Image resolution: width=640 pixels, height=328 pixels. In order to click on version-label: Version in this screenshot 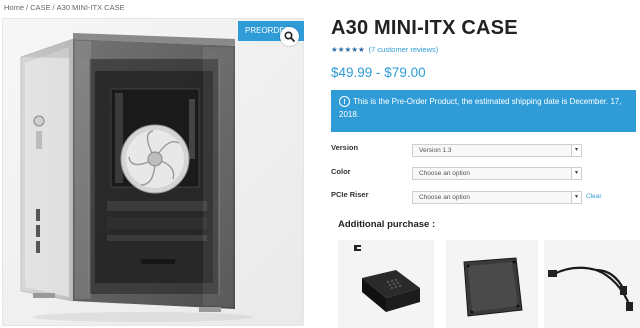, I will do `click(345, 147)`.